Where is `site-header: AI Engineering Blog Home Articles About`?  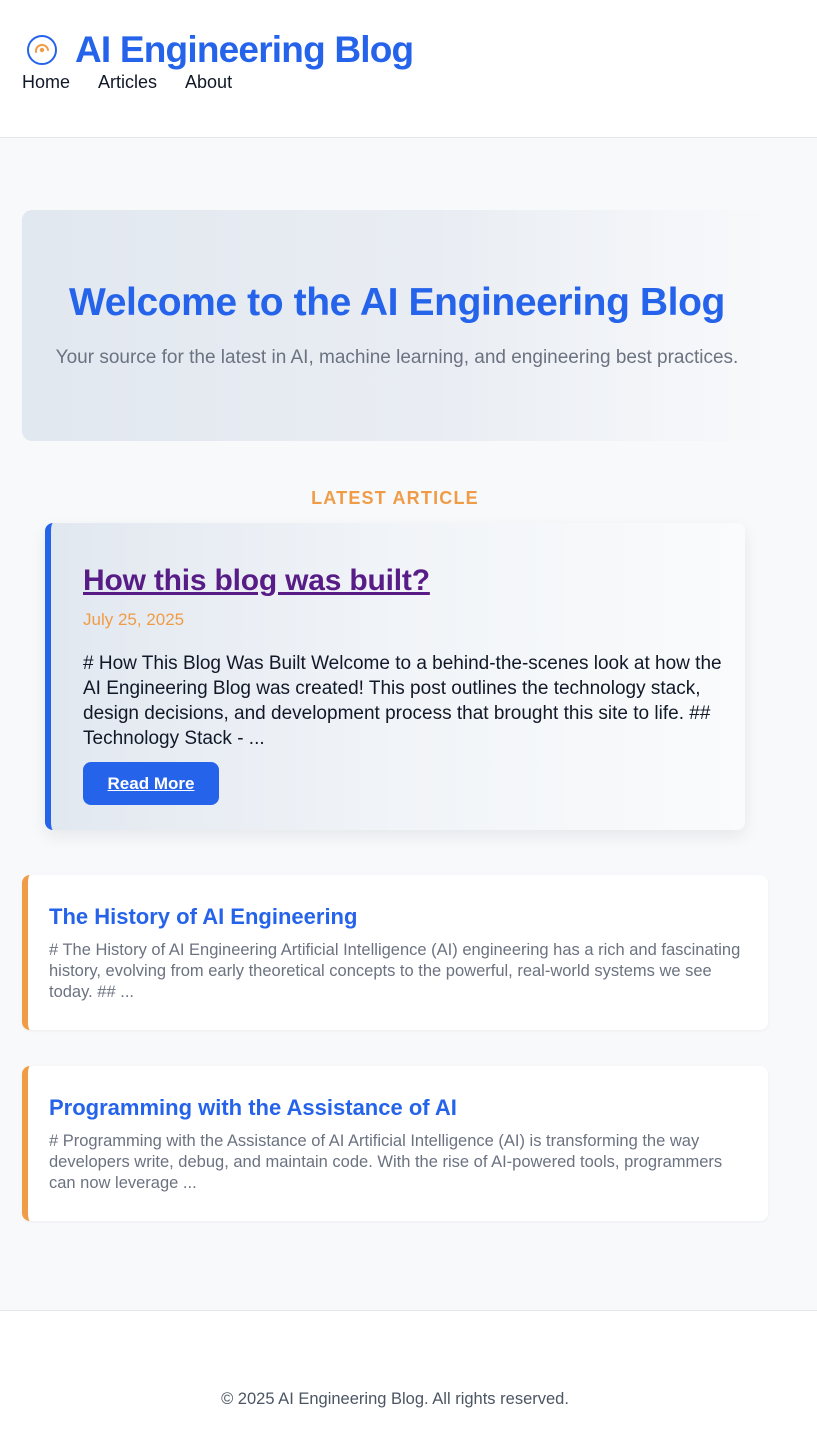 site-header: AI Engineering Blog Home Articles About is located at coordinates (408, 69).